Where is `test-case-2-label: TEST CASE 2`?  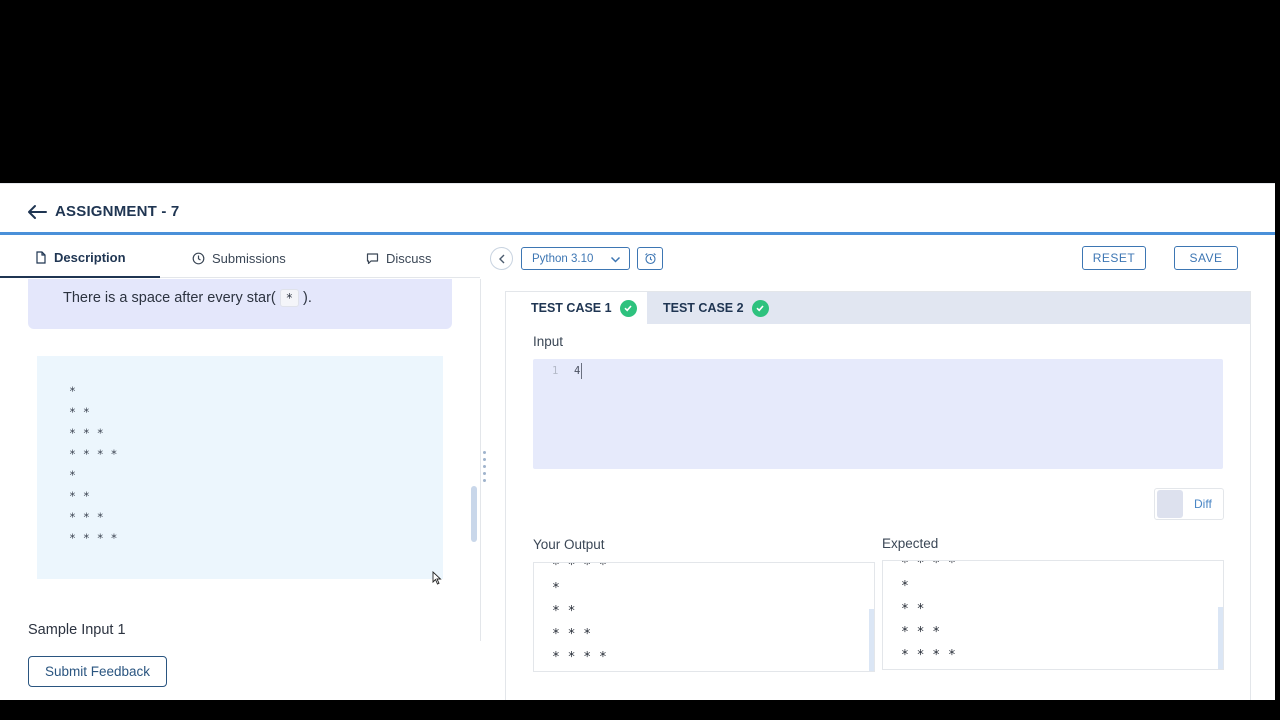 test-case-2-label: TEST CASE 2 is located at coordinates (703, 308).